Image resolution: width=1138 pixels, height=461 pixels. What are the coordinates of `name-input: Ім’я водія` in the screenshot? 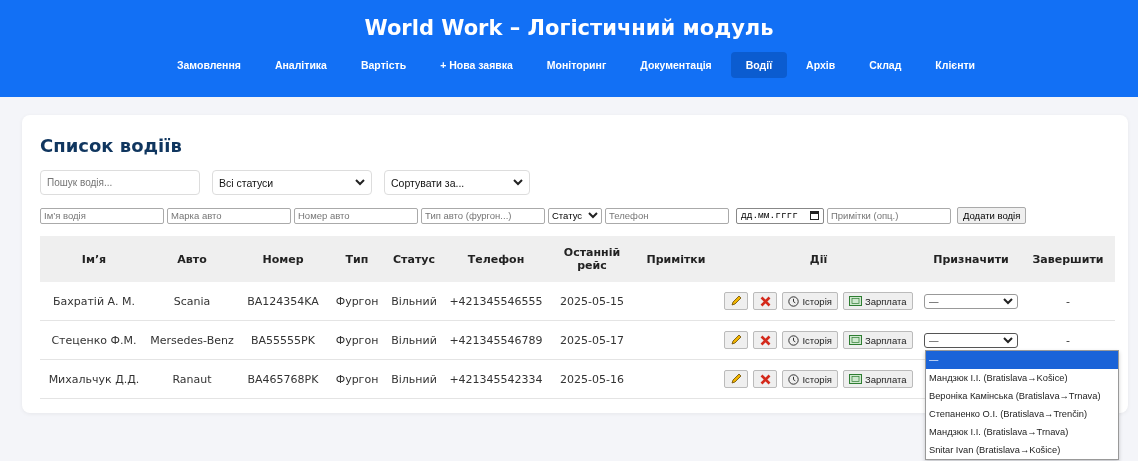 It's located at (102, 215).